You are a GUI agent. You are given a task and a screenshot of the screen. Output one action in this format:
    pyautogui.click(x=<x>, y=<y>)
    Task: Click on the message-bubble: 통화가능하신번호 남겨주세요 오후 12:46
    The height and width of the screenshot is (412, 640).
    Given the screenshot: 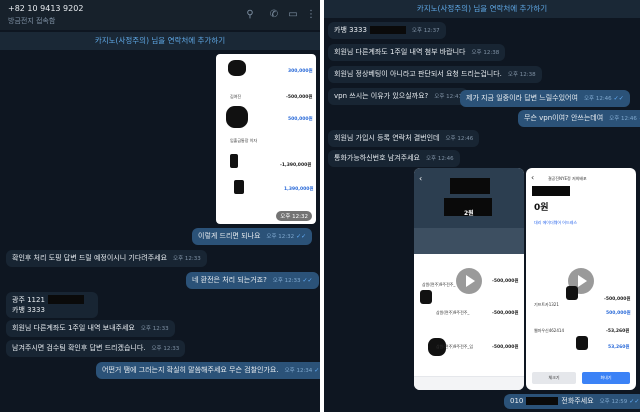 What is the action you would take?
    pyautogui.click(x=394, y=158)
    